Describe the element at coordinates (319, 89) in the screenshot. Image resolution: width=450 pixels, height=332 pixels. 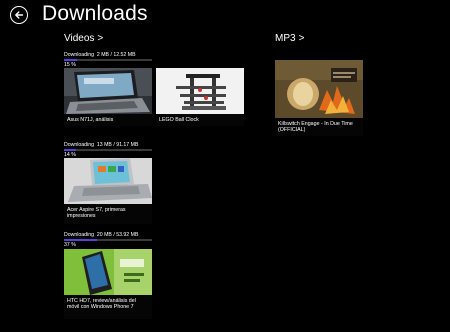
I see `album-thumbnail` at that location.